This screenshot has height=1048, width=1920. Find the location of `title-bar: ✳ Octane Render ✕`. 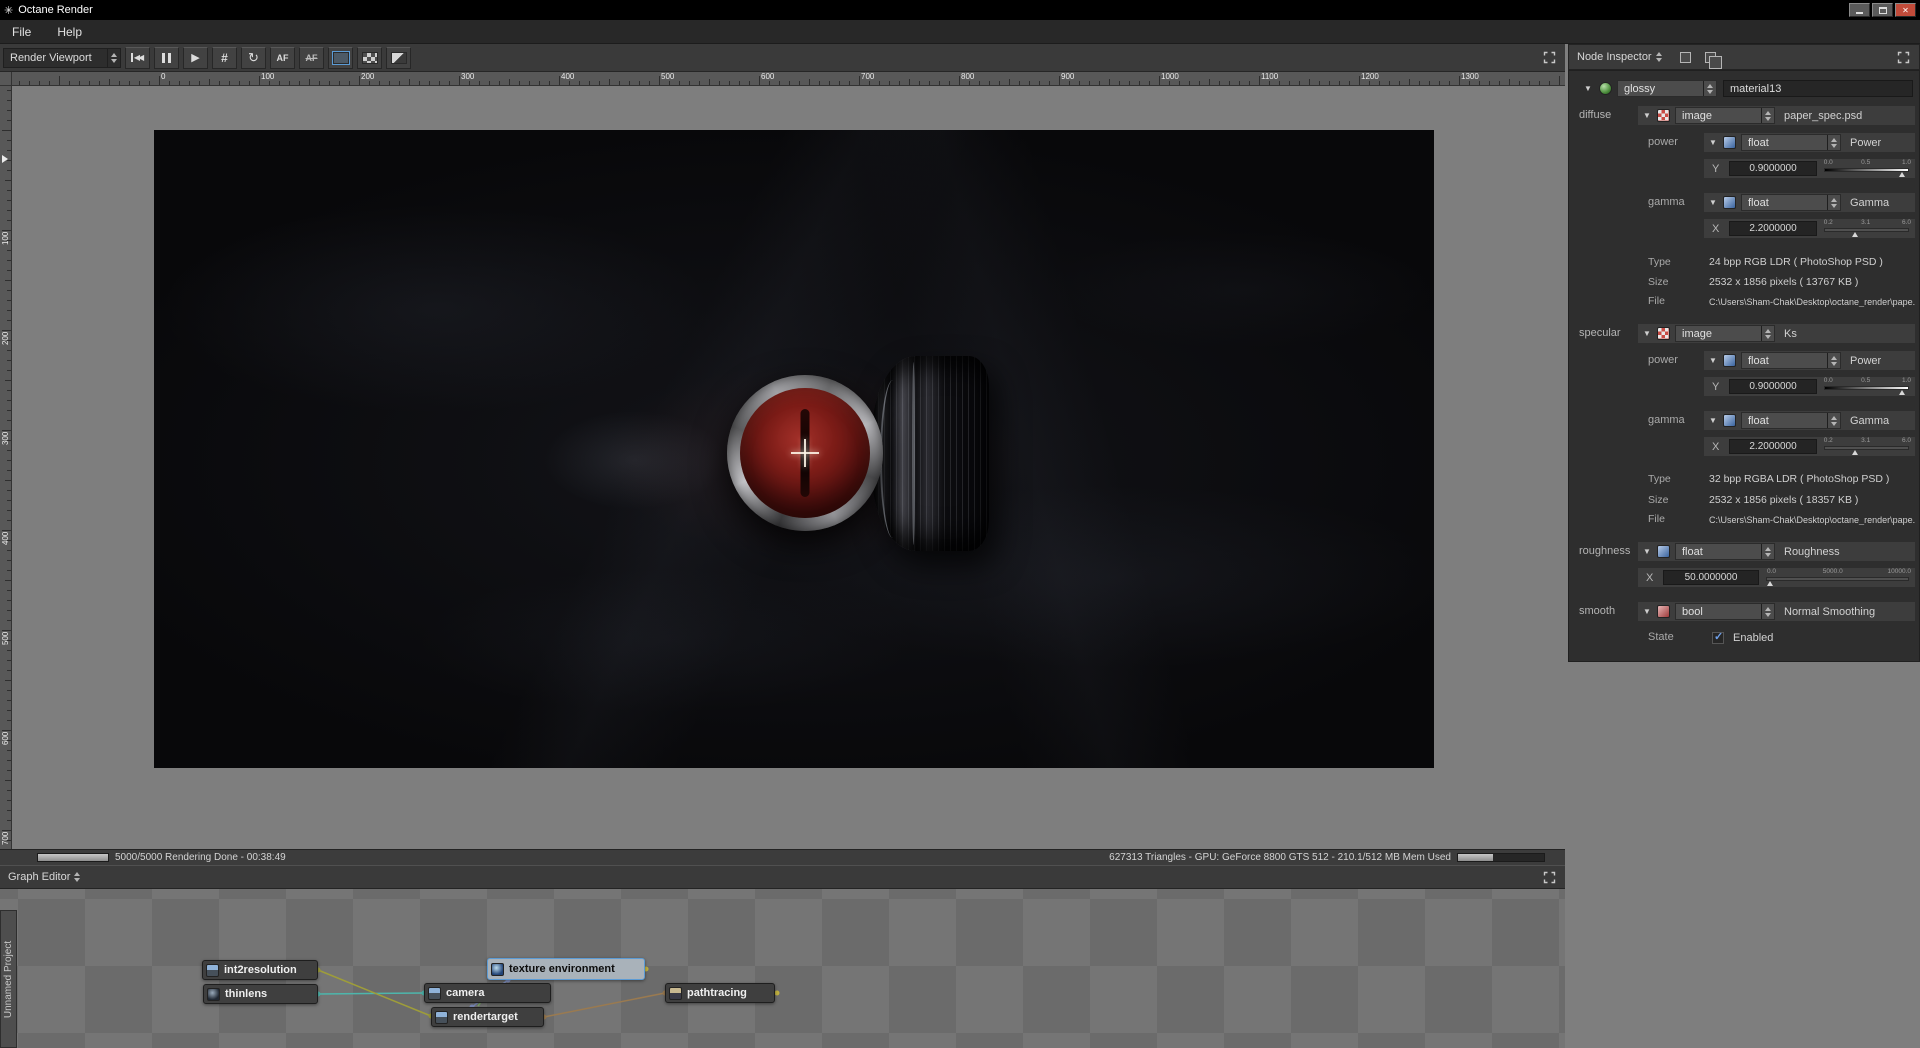

title-bar: ✳ Octane Render ✕ is located at coordinates (960, 10).